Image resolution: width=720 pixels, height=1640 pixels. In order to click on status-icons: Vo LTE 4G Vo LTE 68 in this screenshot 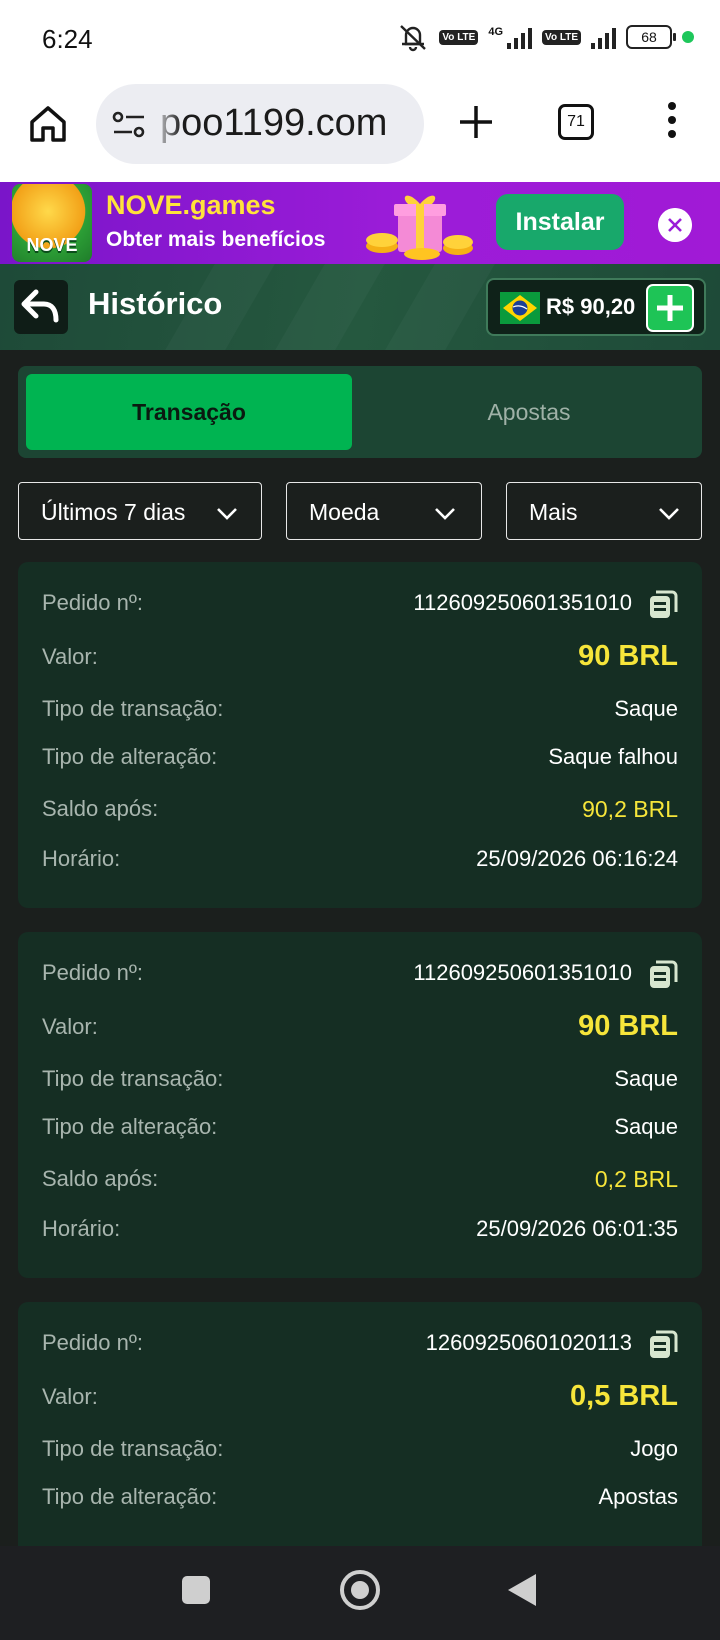, I will do `click(545, 37)`.